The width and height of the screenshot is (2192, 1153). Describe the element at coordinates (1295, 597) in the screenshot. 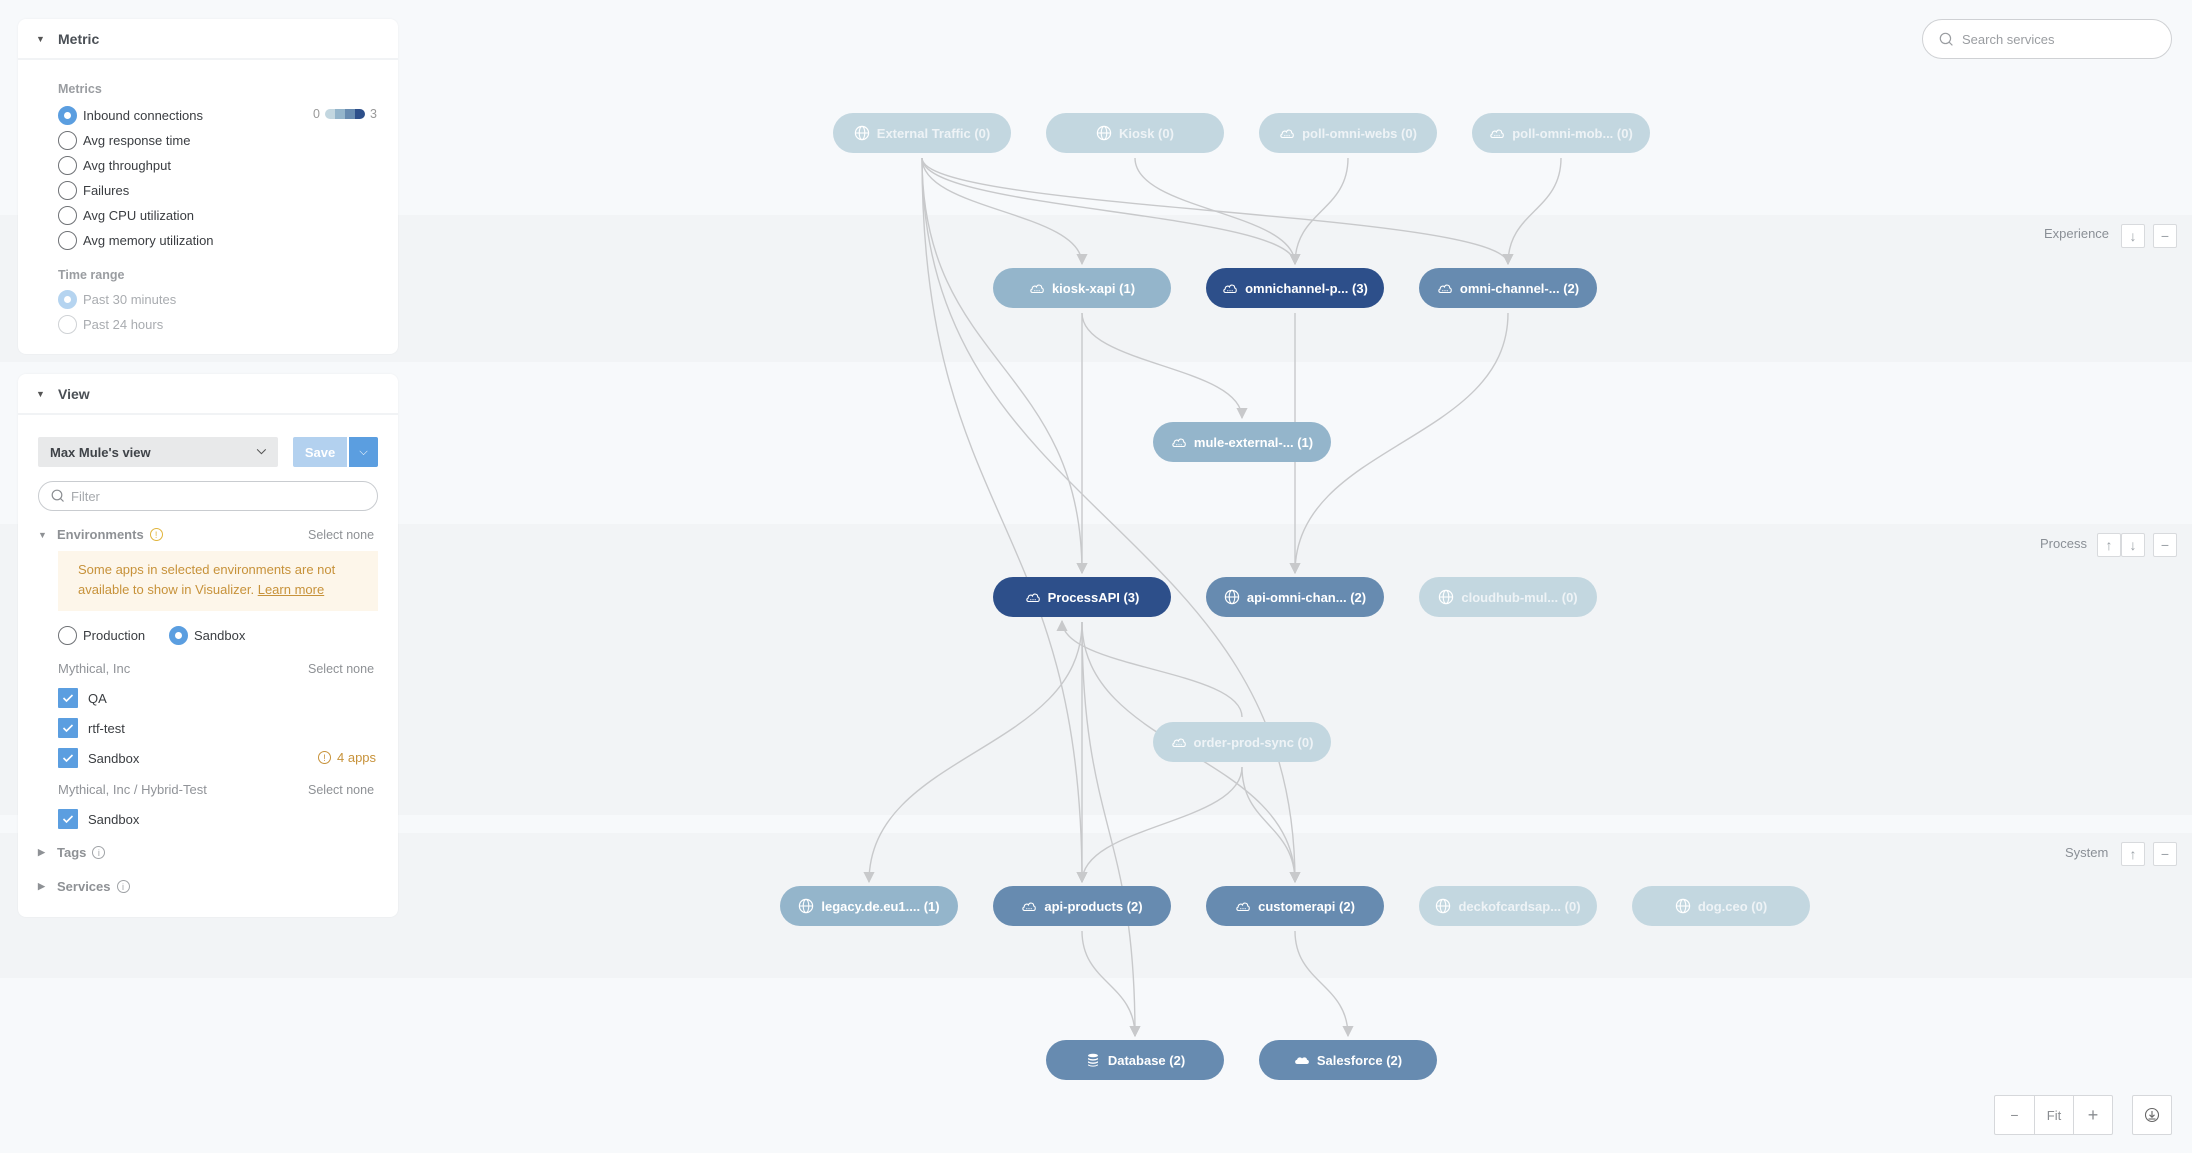

I see `service-node: api-omni-chan... (2)` at that location.